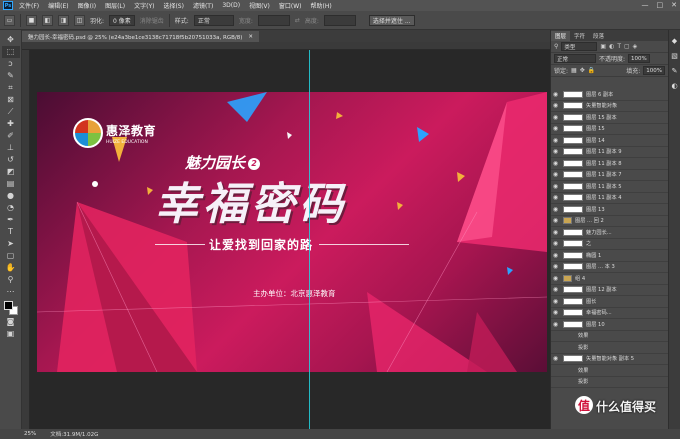 This screenshot has height=439, width=680. I want to click on layer-row: ◉ 图层 ... 回 2, so click(610, 221).